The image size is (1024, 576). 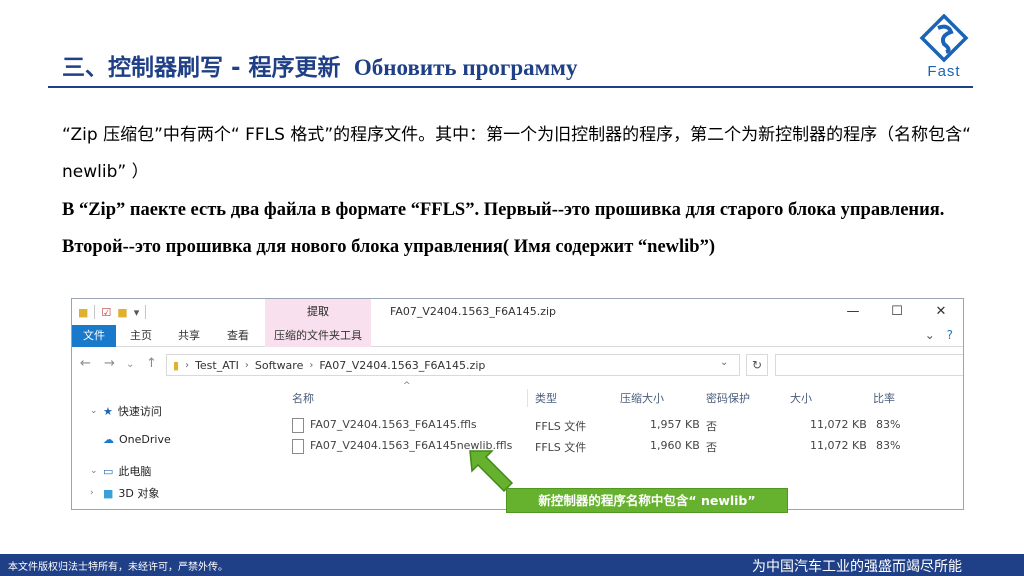 I want to click on ribbon-collapse-help: ⌄ ?, so click(x=939, y=335).